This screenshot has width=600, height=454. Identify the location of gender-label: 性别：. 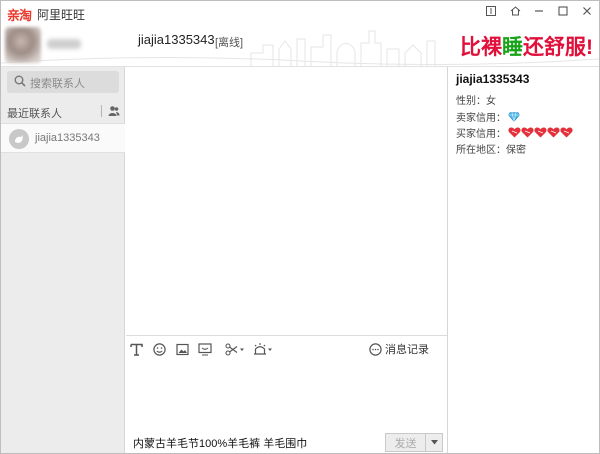
(471, 101).